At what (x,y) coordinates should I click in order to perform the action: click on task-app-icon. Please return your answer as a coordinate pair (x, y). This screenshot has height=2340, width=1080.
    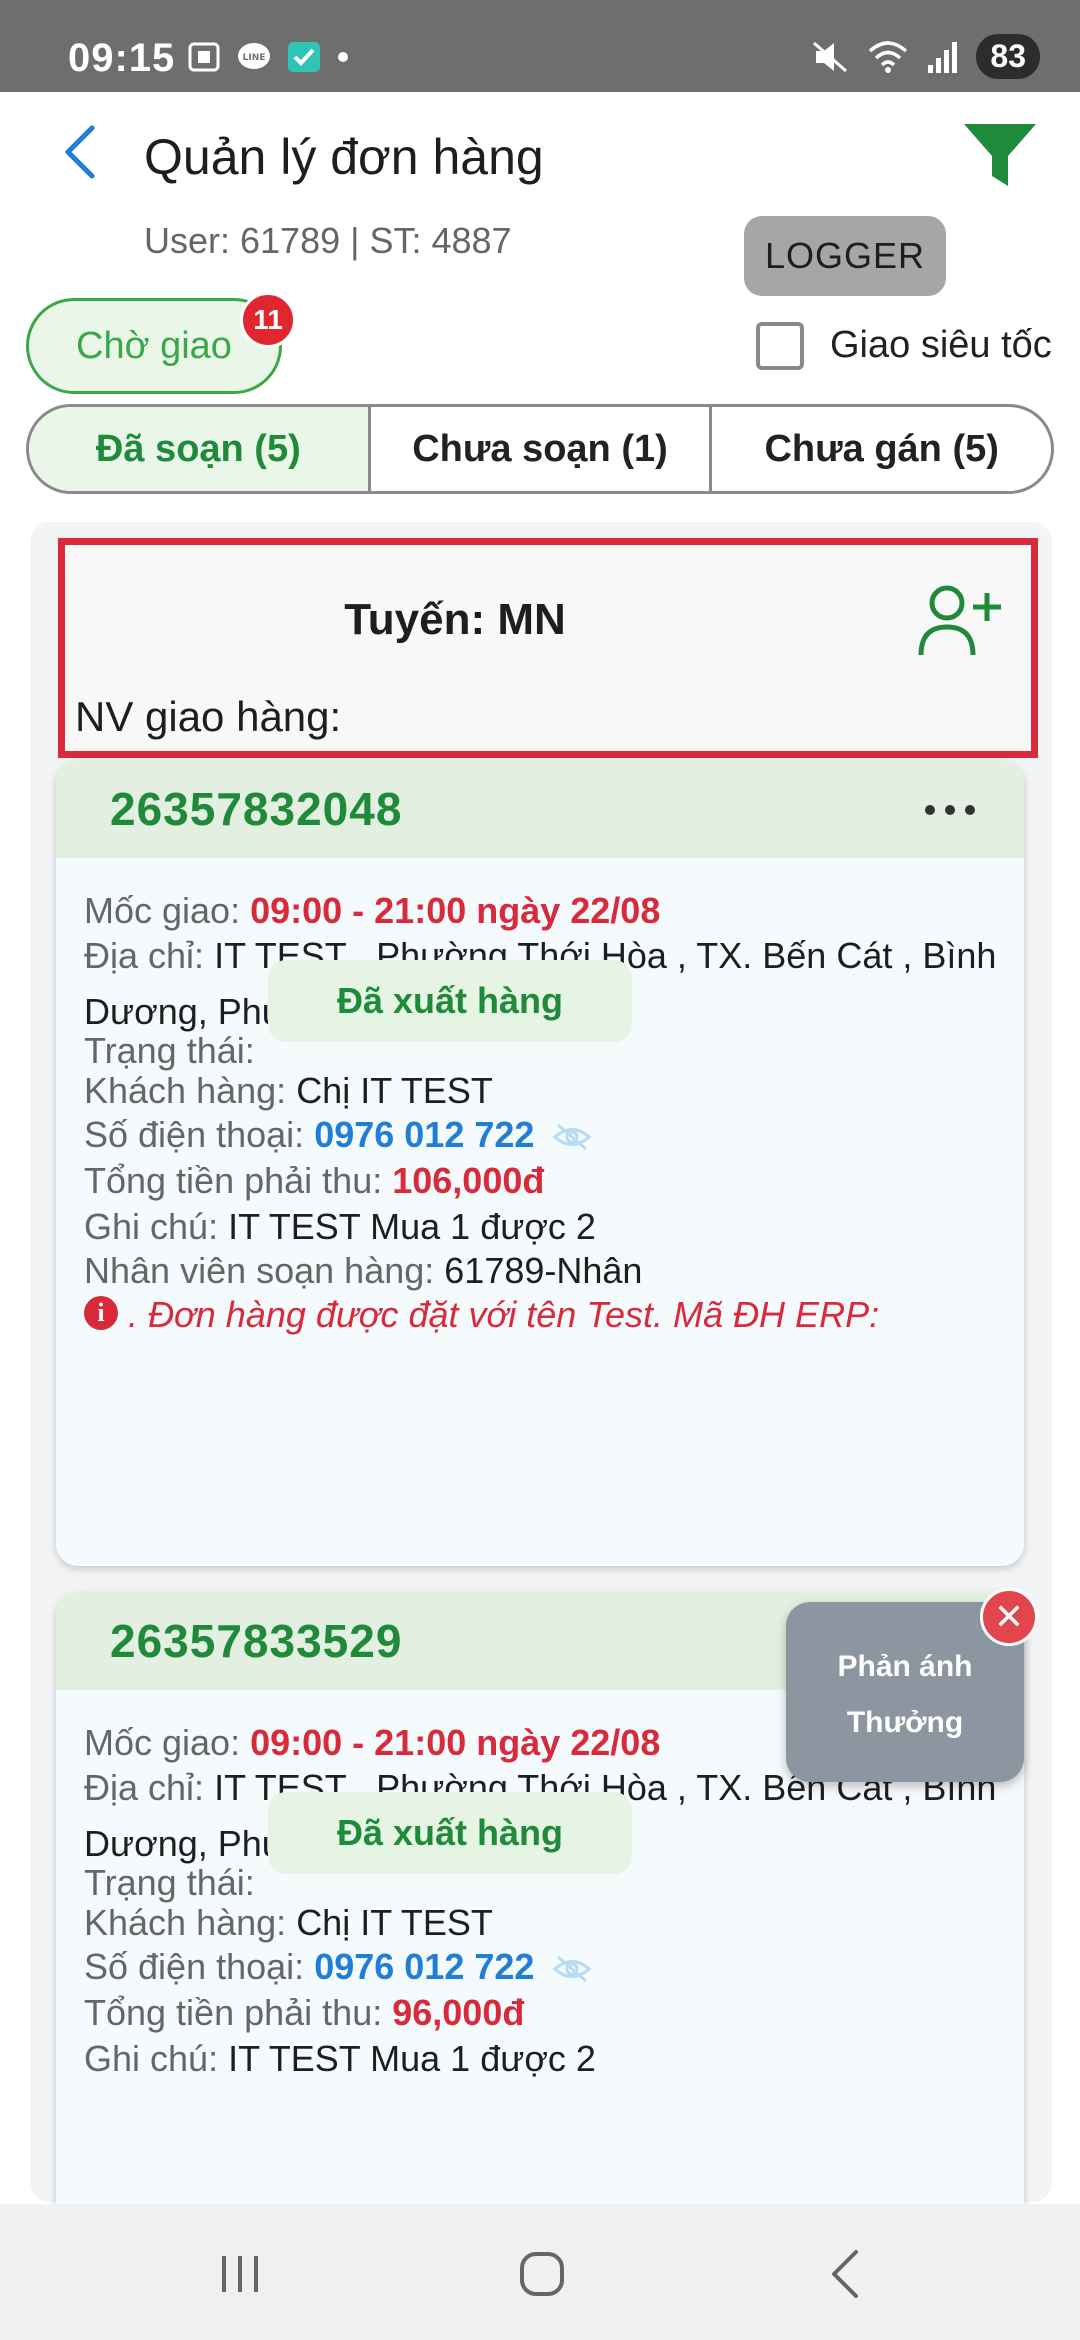
    Looking at the image, I should click on (304, 57).